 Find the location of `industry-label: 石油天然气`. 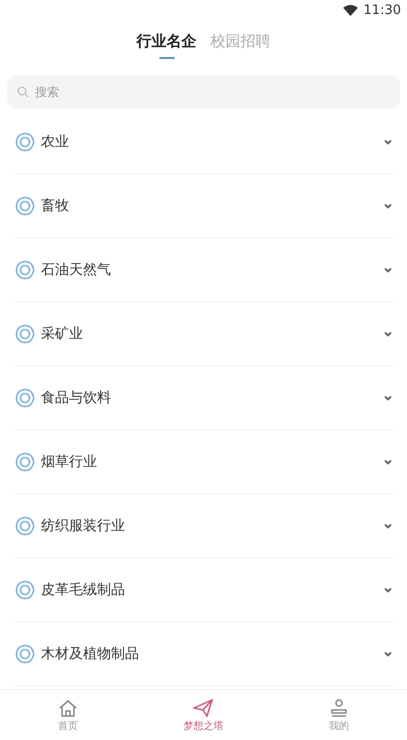

industry-label: 石油天然气 is located at coordinates (76, 269).